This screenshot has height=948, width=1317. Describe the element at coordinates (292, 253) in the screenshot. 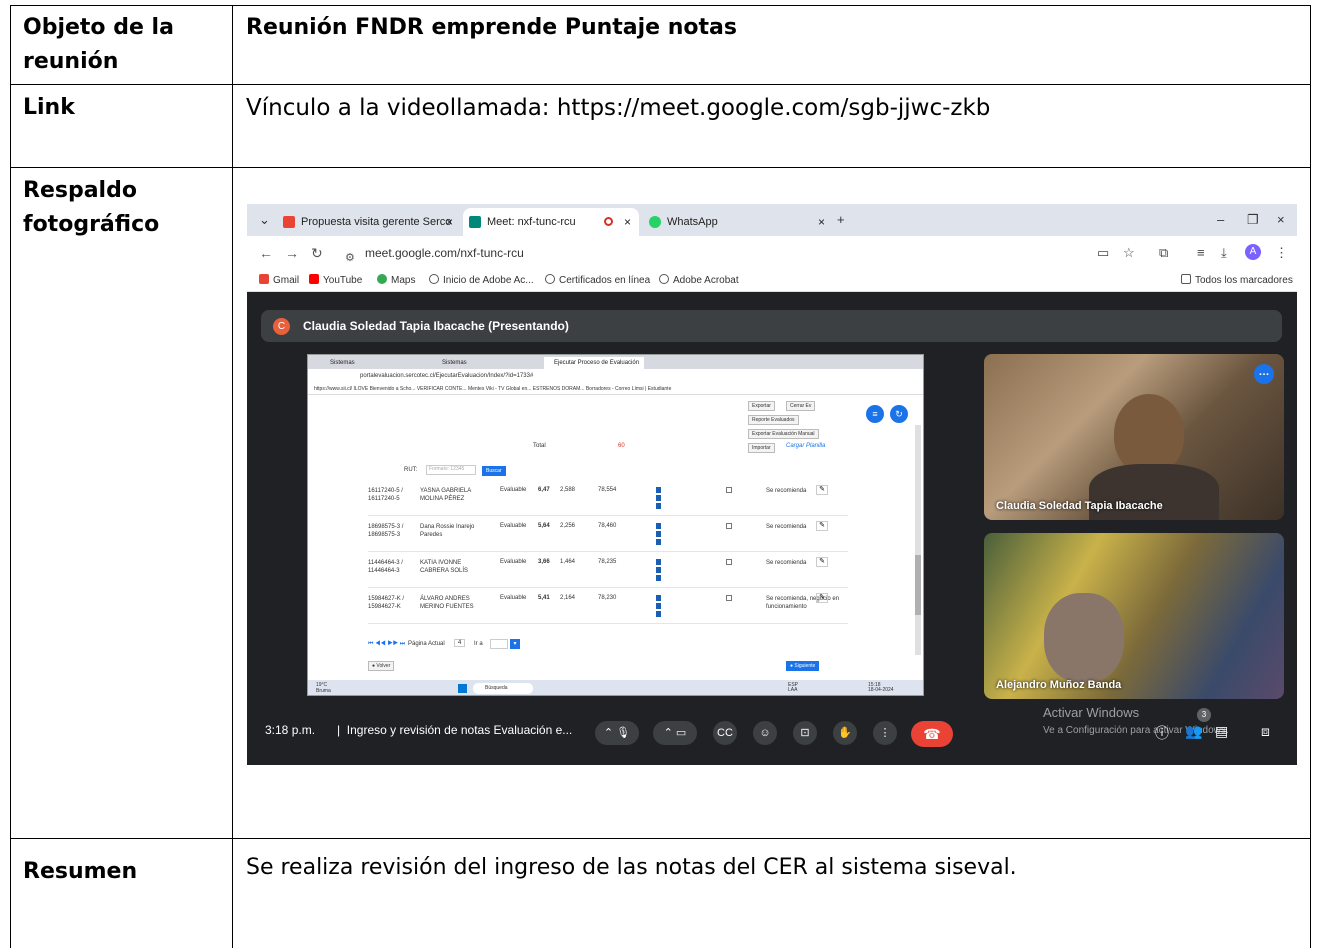

I see `forward-icon: →` at that location.